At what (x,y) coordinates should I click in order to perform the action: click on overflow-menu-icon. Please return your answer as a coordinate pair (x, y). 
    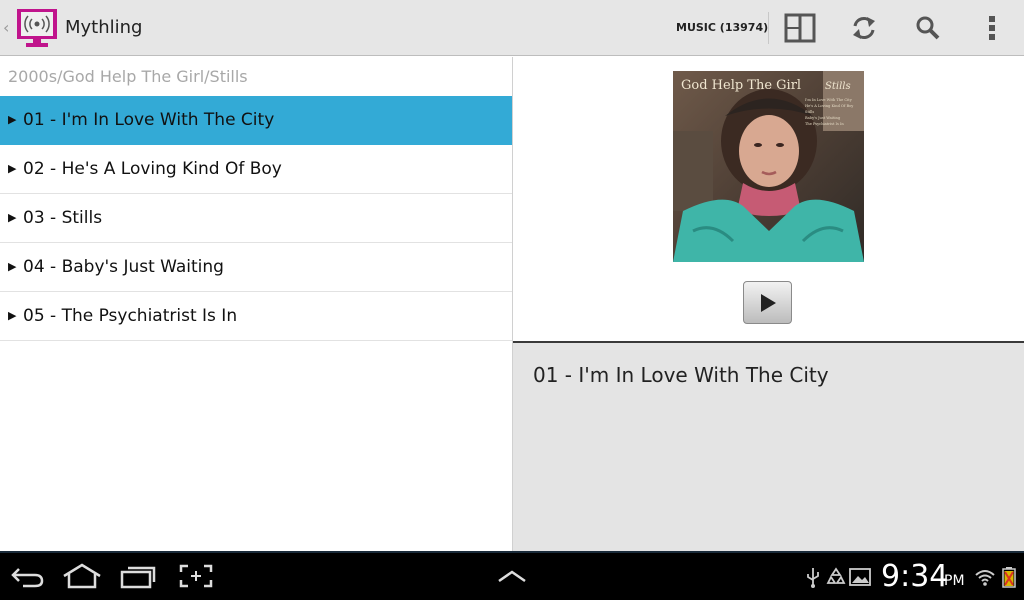
    Looking at the image, I should click on (992, 28).